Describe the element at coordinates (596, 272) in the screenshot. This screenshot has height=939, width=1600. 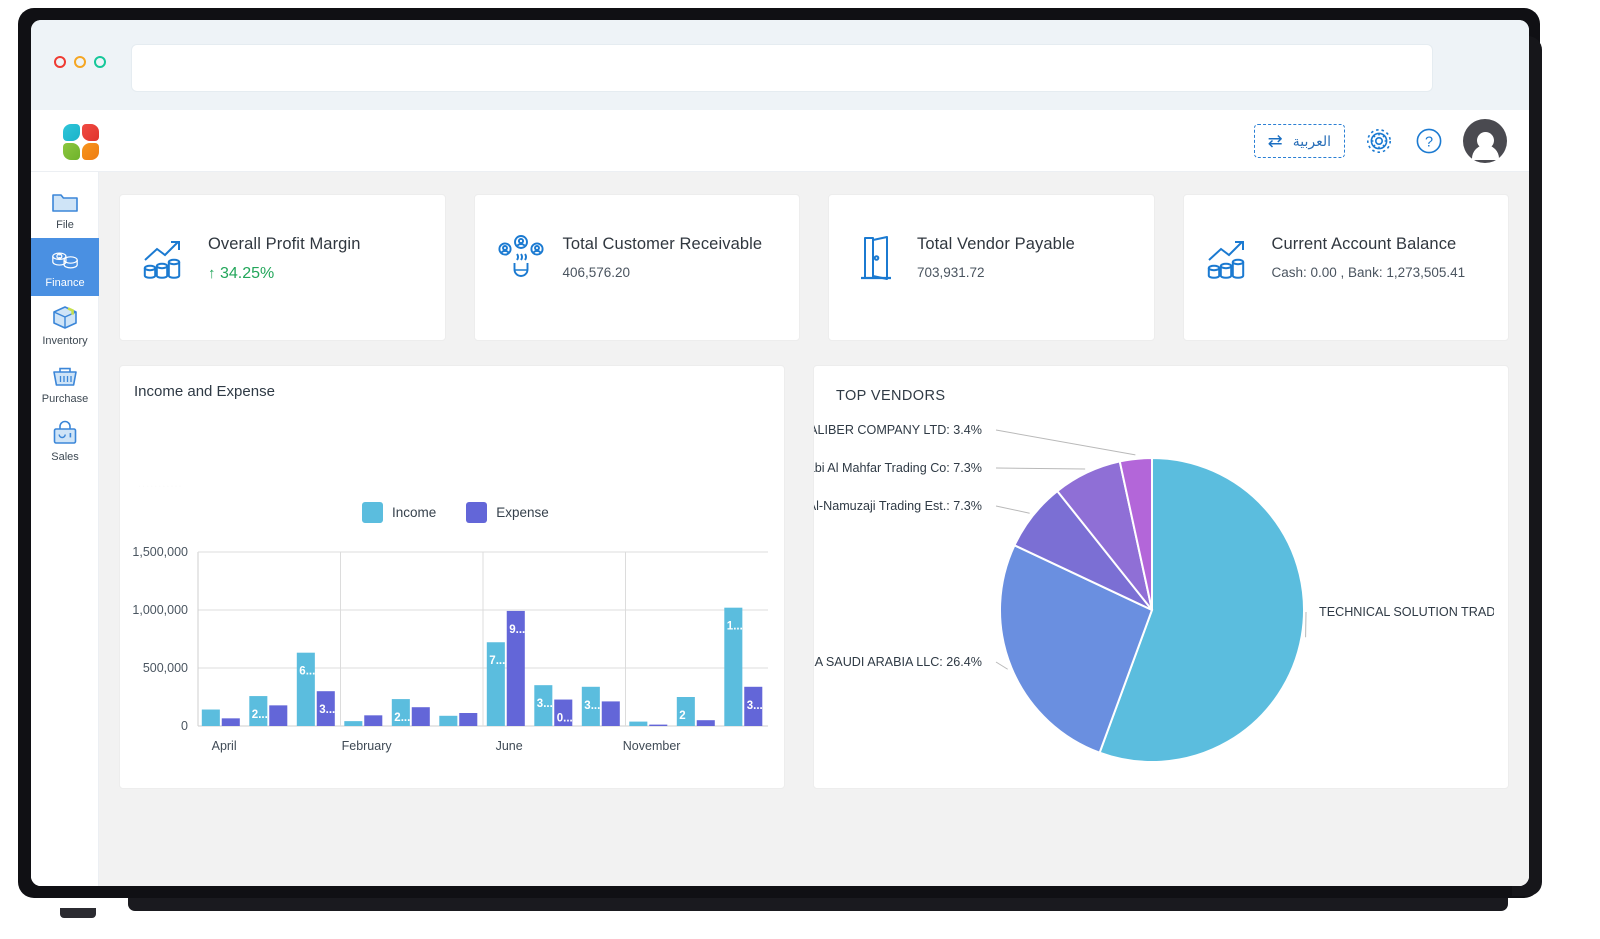
I see `kpi-value: 406,576.20` at that location.